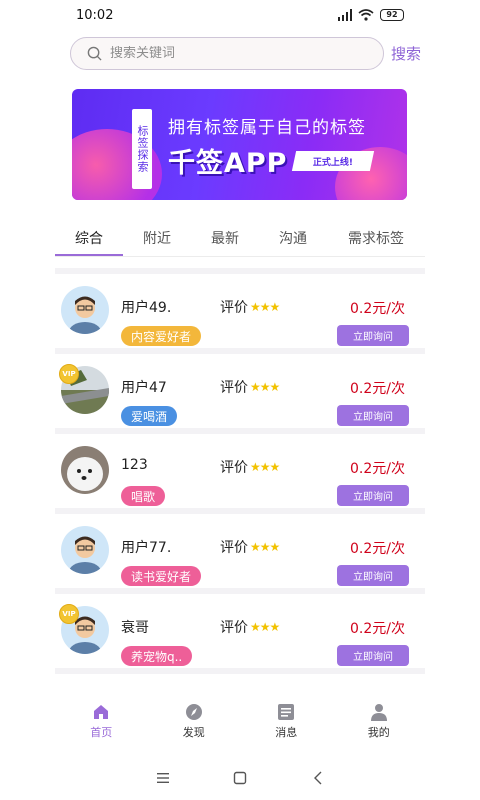 The height and width of the screenshot is (800, 480). Describe the element at coordinates (239, 144) in the screenshot. I see `promo-banner: 标签探索 拥有标签属于自己的标签 千签APP 正式上线!` at that location.